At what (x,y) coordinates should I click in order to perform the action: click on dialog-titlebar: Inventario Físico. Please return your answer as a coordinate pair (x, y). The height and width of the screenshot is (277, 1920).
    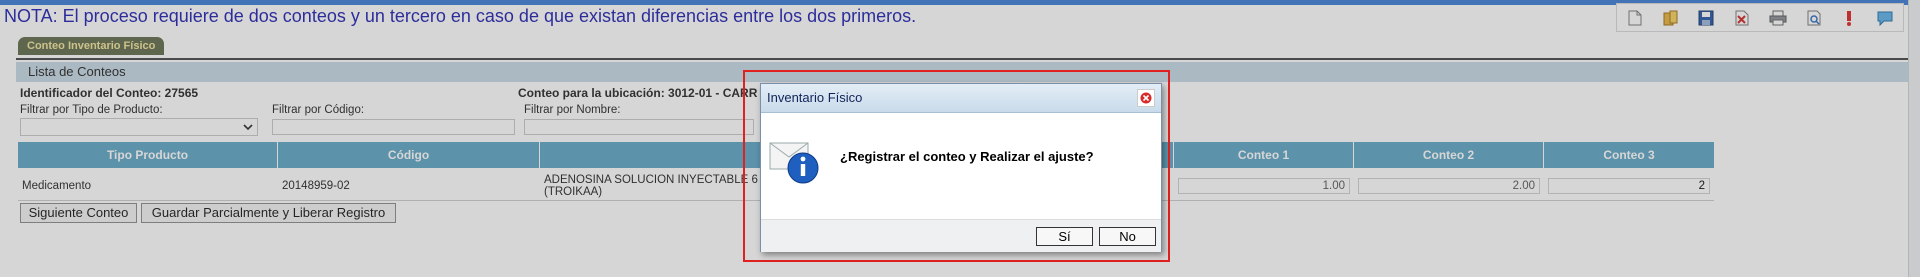
    Looking at the image, I should click on (961, 98).